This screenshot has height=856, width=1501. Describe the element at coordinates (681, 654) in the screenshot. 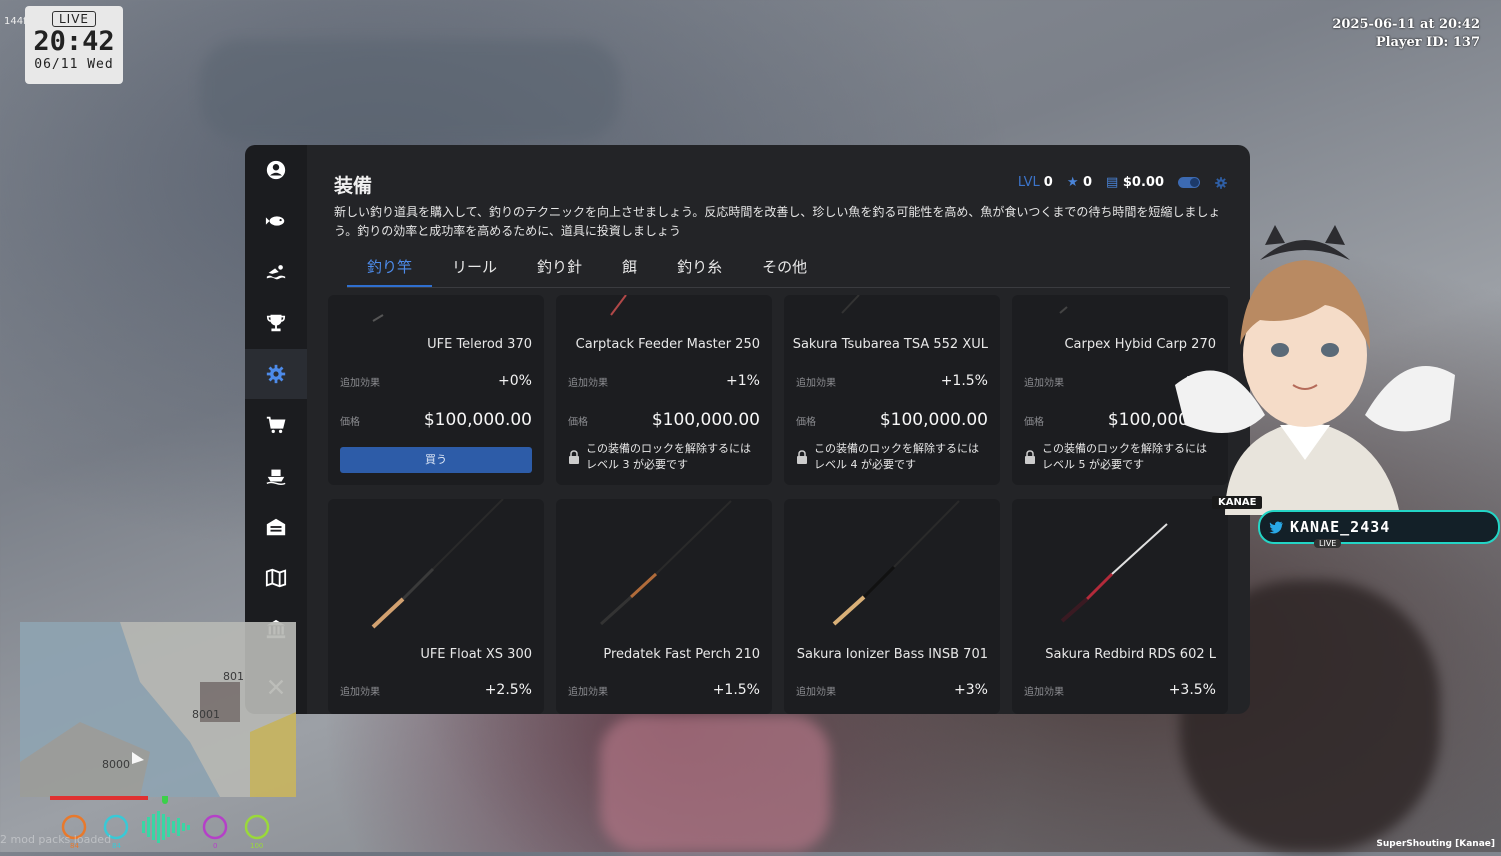

I see `product-name: Predatek Fast Perch 210` at that location.